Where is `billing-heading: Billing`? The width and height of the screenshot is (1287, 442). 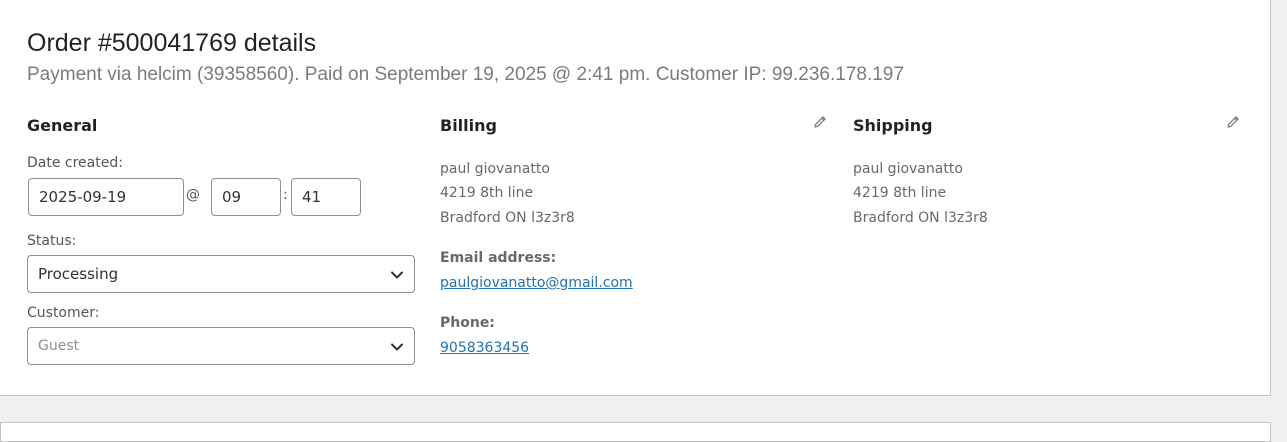
billing-heading: Billing is located at coordinates (468, 125).